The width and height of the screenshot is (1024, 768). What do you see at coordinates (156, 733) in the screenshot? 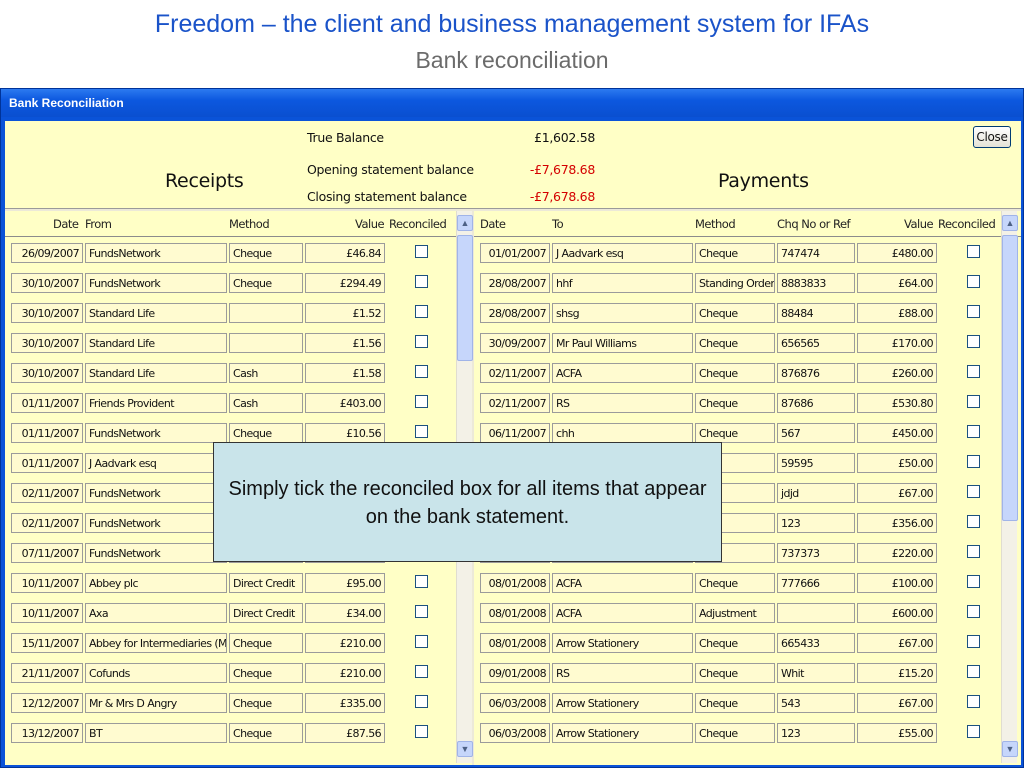
I see `receipt-from-cell: BT` at bounding box center [156, 733].